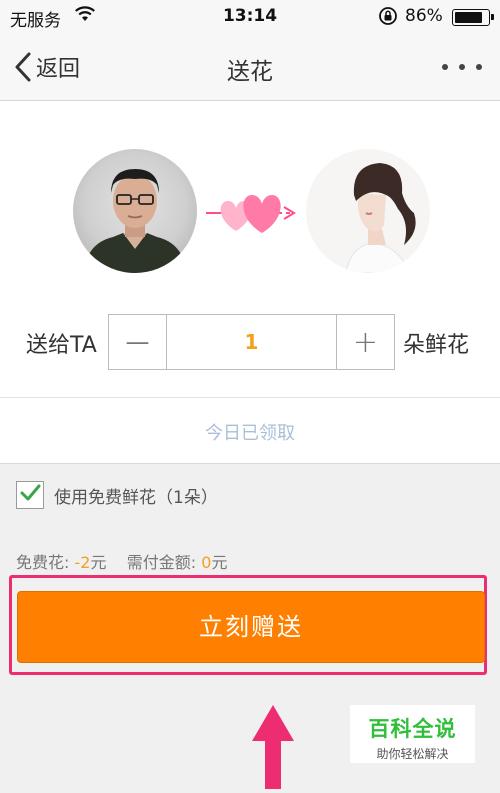 The width and height of the screenshot is (500, 793). Describe the element at coordinates (250, 214) in the screenshot. I see `heart-arrow-icon` at that location.